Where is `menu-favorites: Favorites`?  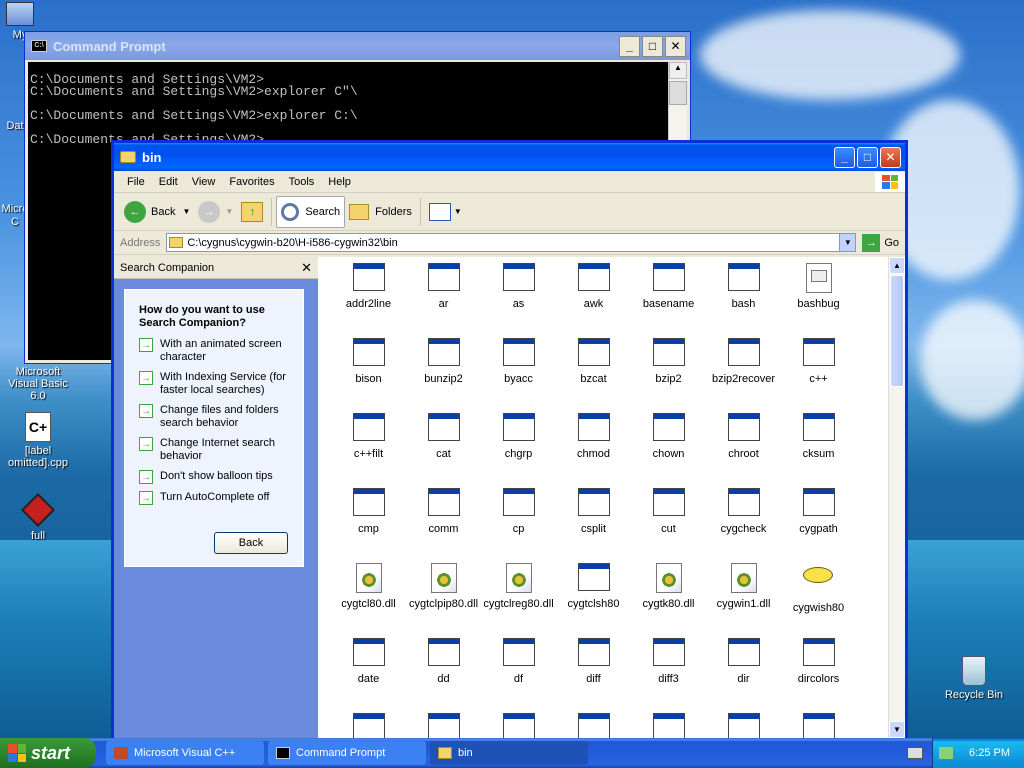 menu-favorites: Favorites is located at coordinates (251, 182).